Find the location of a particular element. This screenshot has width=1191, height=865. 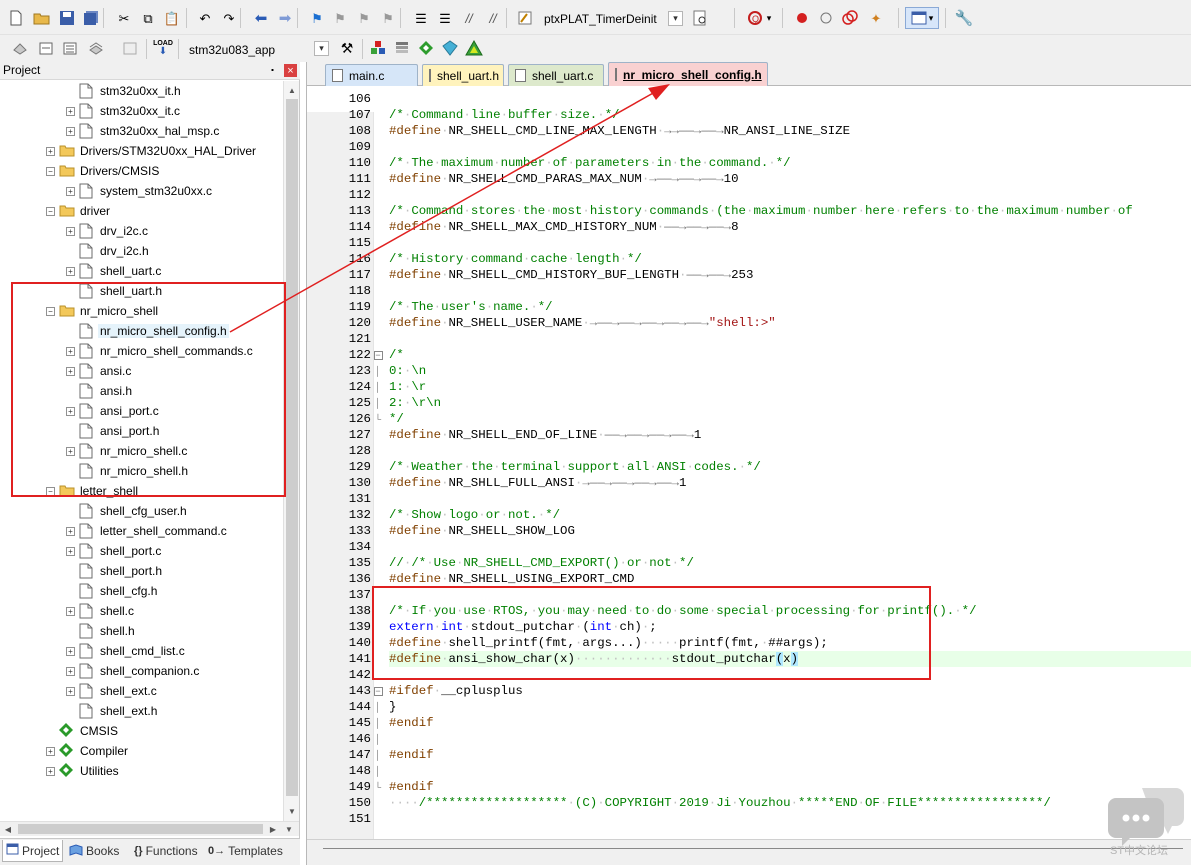

tree-item: + Drivers/STM32U0xx_HAL_Driver is located at coordinates (152, 151).